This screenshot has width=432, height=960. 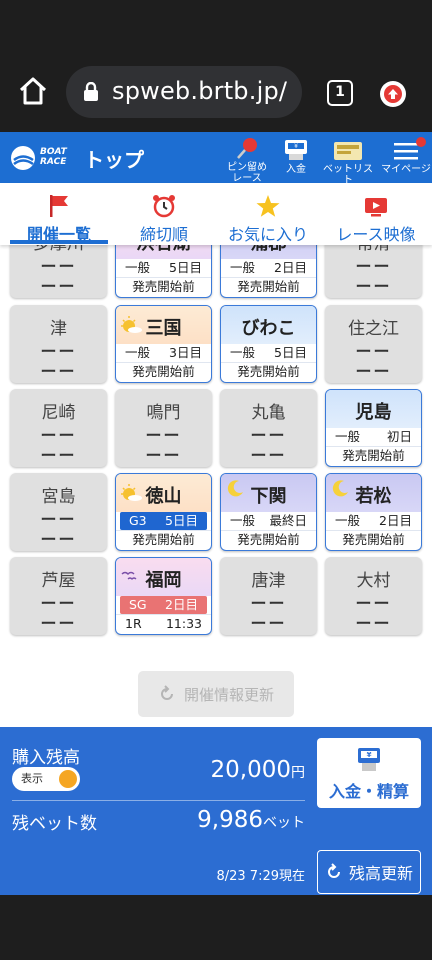 What do you see at coordinates (163, 596) in the screenshot?
I see `venue-card-fukuoka: 福岡 SG 2日目 1R 11:33` at bounding box center [163, 596].